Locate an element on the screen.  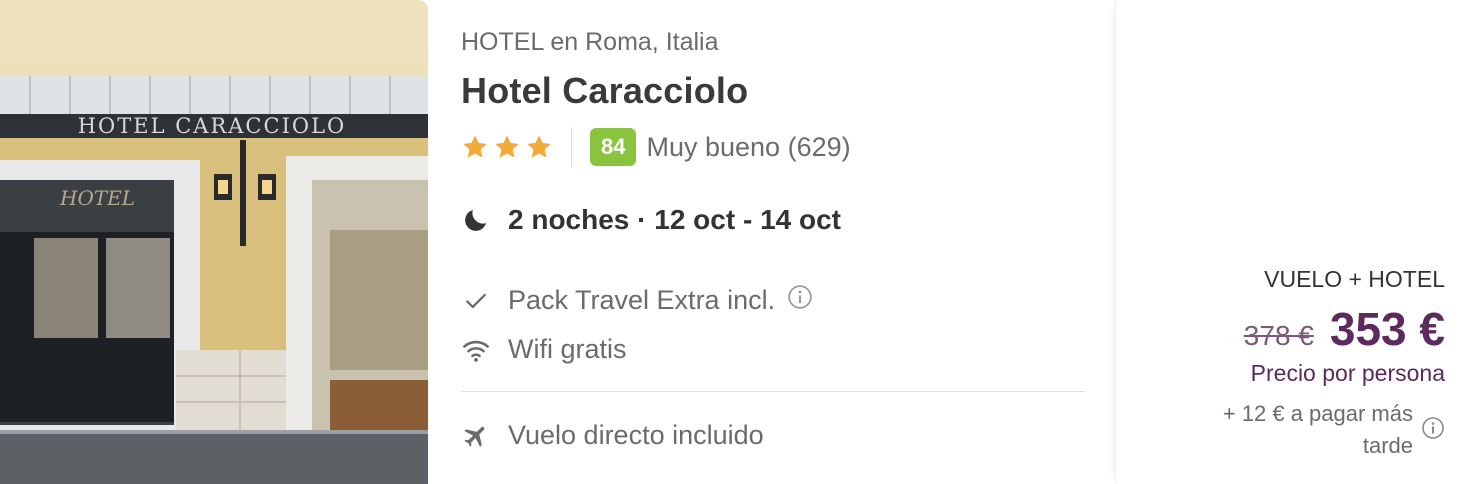
star-rating is located at coordinates (507, 147).